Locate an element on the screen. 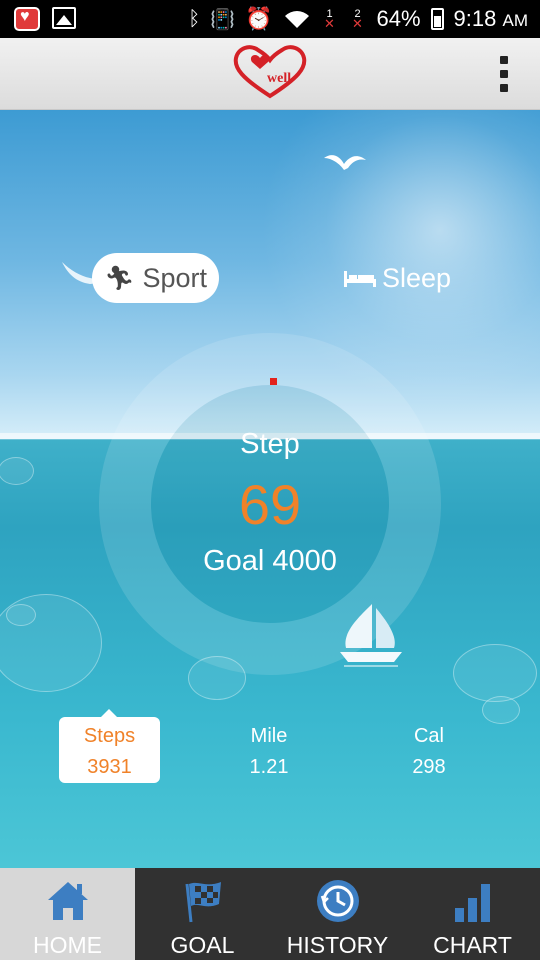 This screenshot has height=960, width=540. stat-steps: Steps 3931 is located at coordinates (109, 746).